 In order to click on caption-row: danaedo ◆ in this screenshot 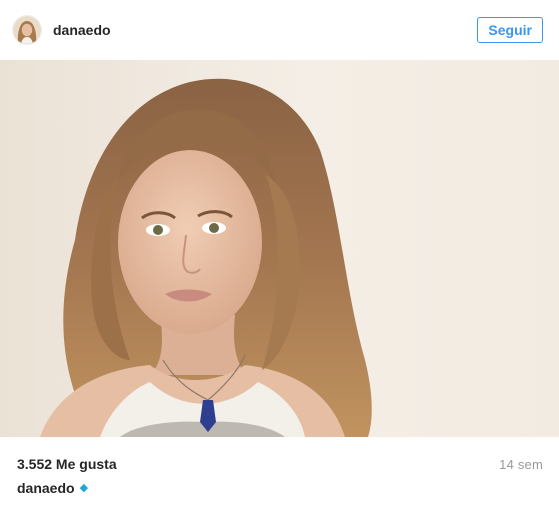, I will do `click(52, 488)`.